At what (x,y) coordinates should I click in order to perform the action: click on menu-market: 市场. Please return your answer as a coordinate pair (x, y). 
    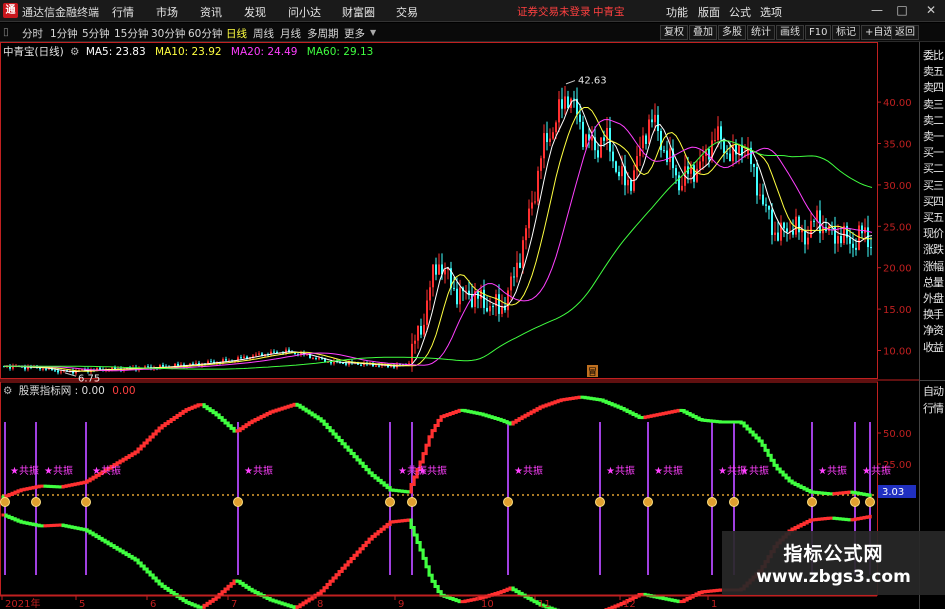
    Looking at the image, I should click on (167, 12).